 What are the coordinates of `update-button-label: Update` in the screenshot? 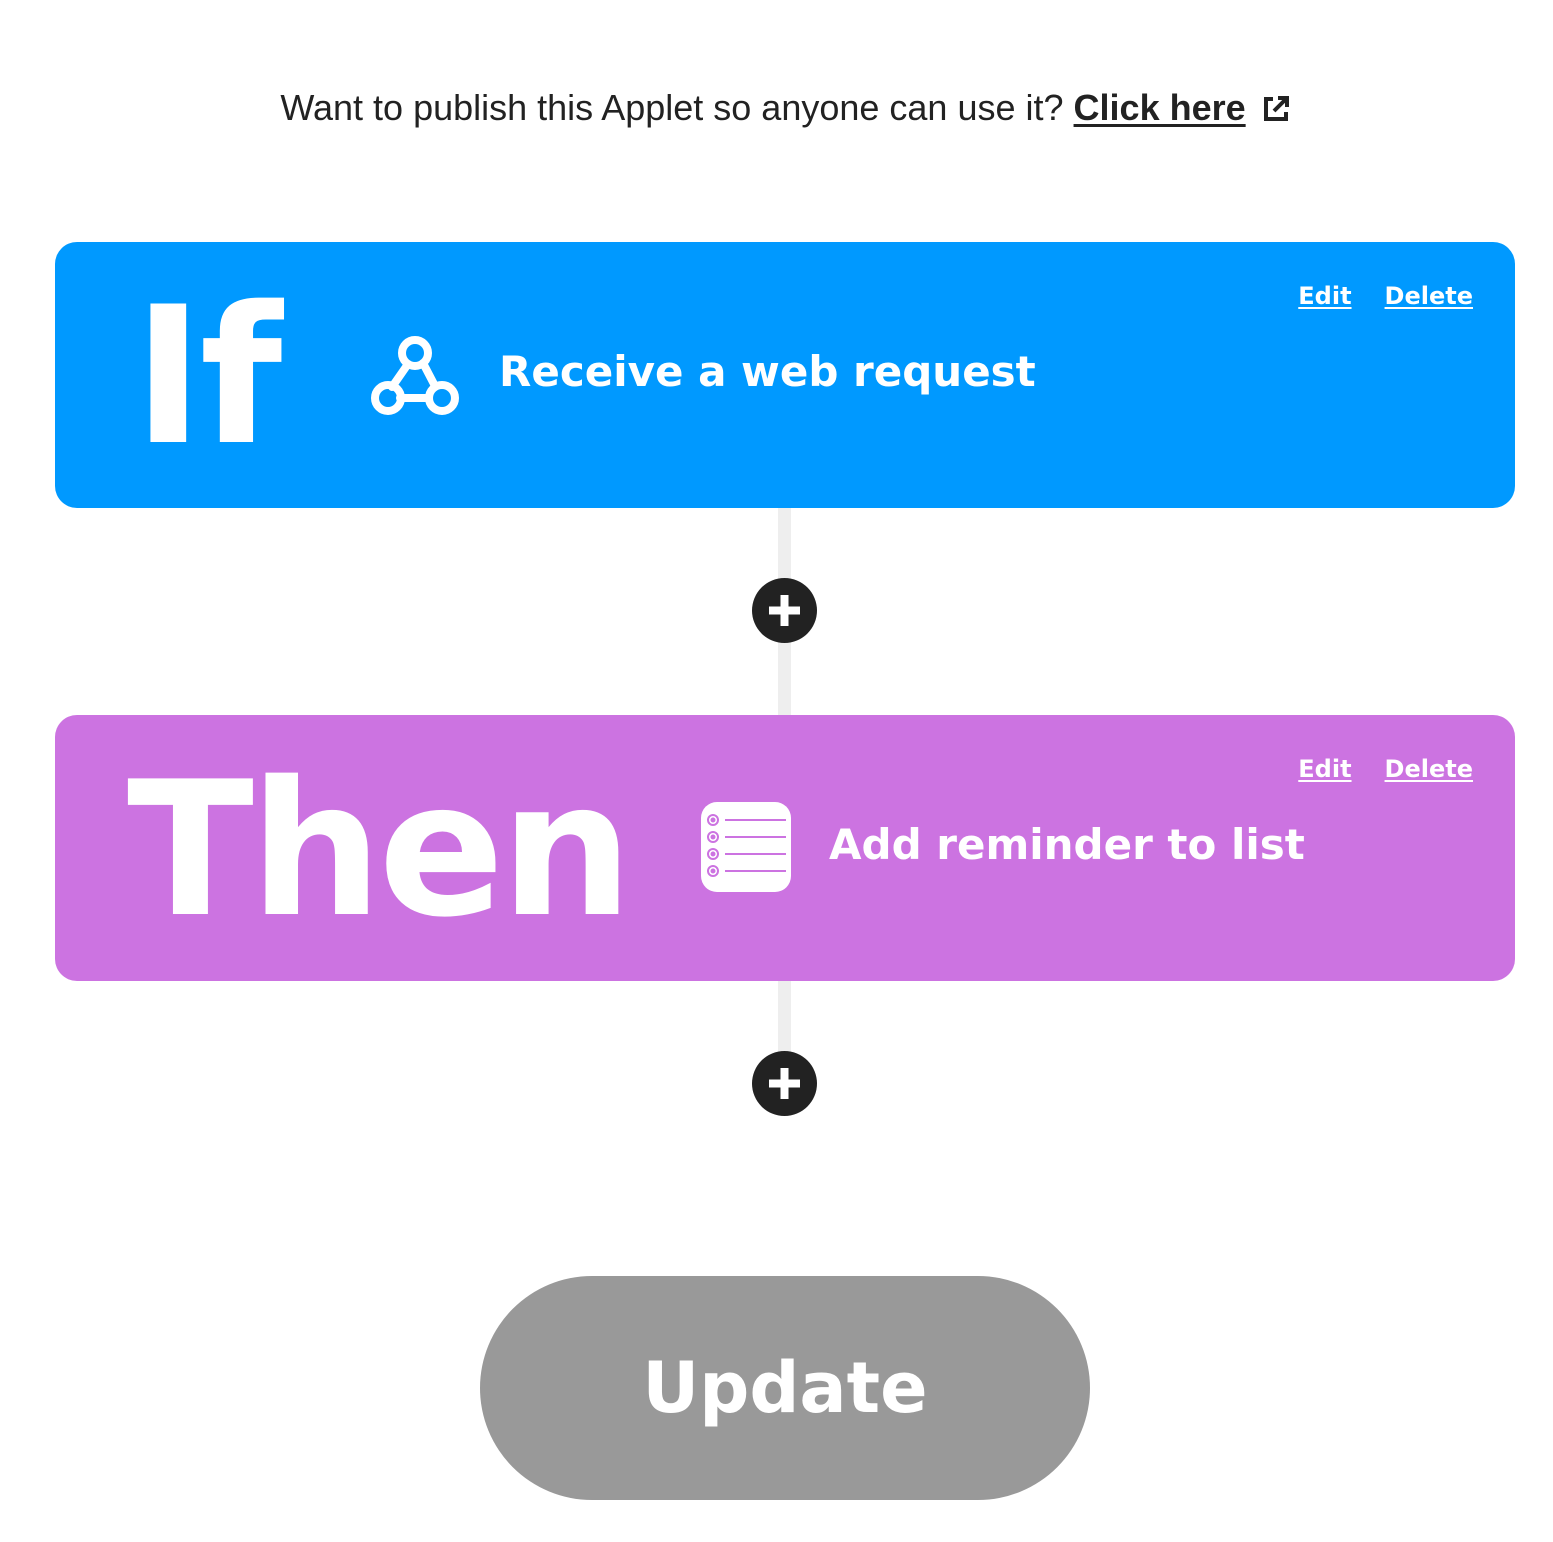 It's located at (785, 1388).